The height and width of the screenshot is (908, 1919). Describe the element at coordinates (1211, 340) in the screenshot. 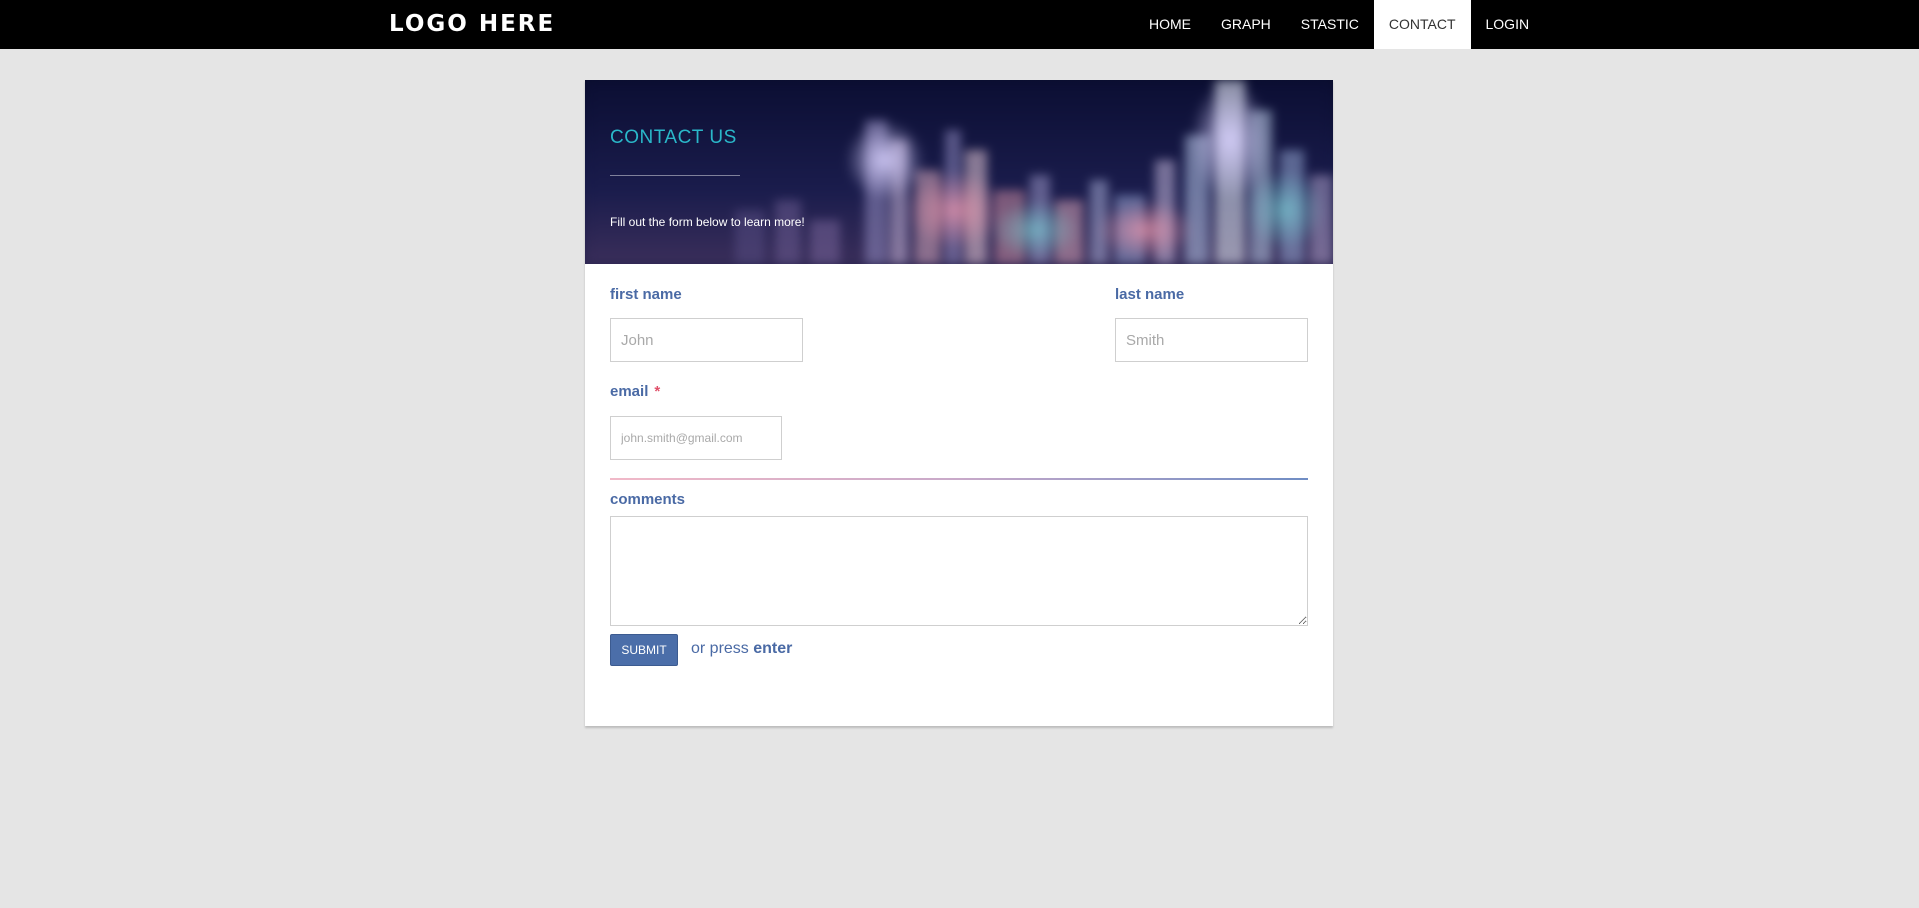

I see `last-name-field` at that location.